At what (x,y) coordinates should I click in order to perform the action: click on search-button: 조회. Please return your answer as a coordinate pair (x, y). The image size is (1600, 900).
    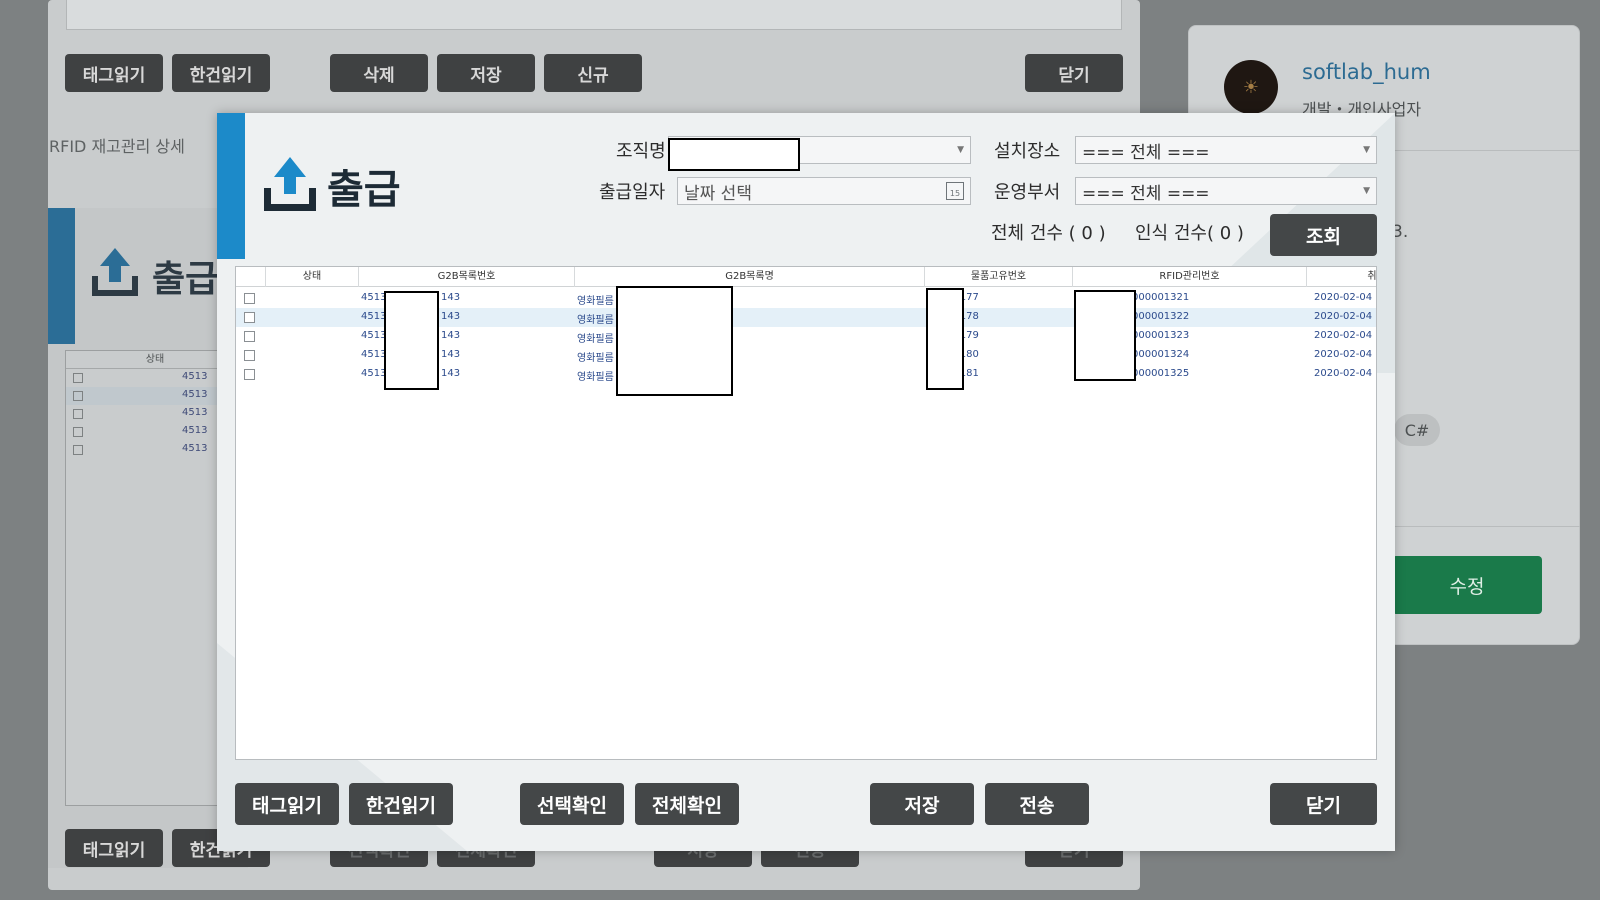
    Looking at the image, I should click on (1323, 235).